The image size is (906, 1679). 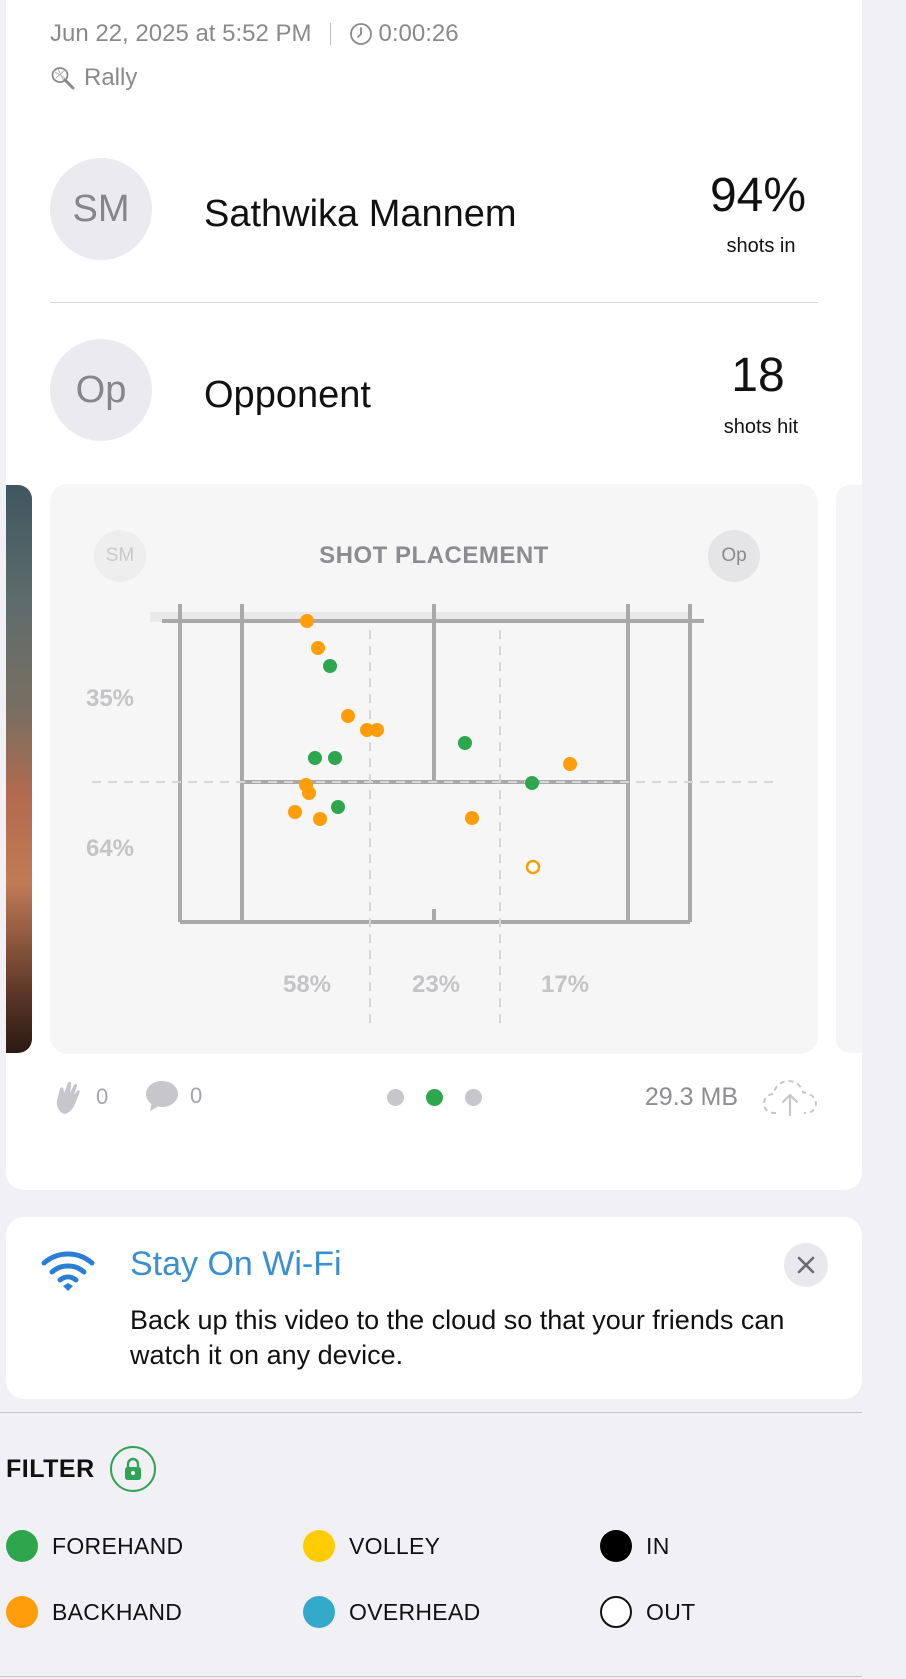 I want to click on session-duration: 0:00:26, so click(x=418, y=33).